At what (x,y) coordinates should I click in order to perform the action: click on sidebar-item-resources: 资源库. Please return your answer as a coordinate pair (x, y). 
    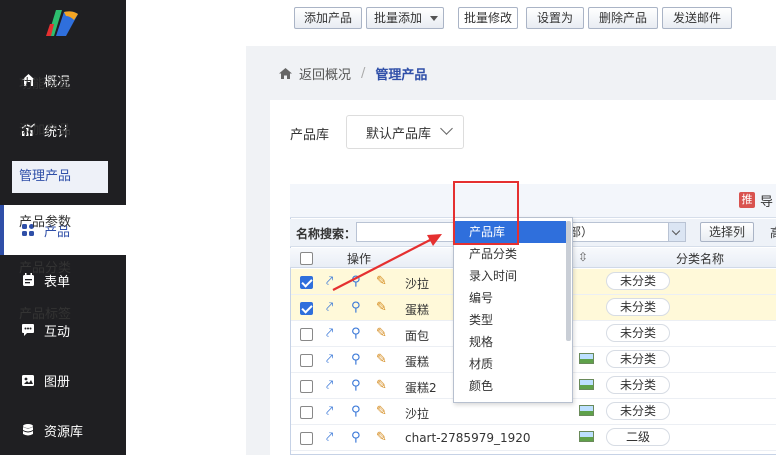
    Looking at the image, I should click on (63, 430).